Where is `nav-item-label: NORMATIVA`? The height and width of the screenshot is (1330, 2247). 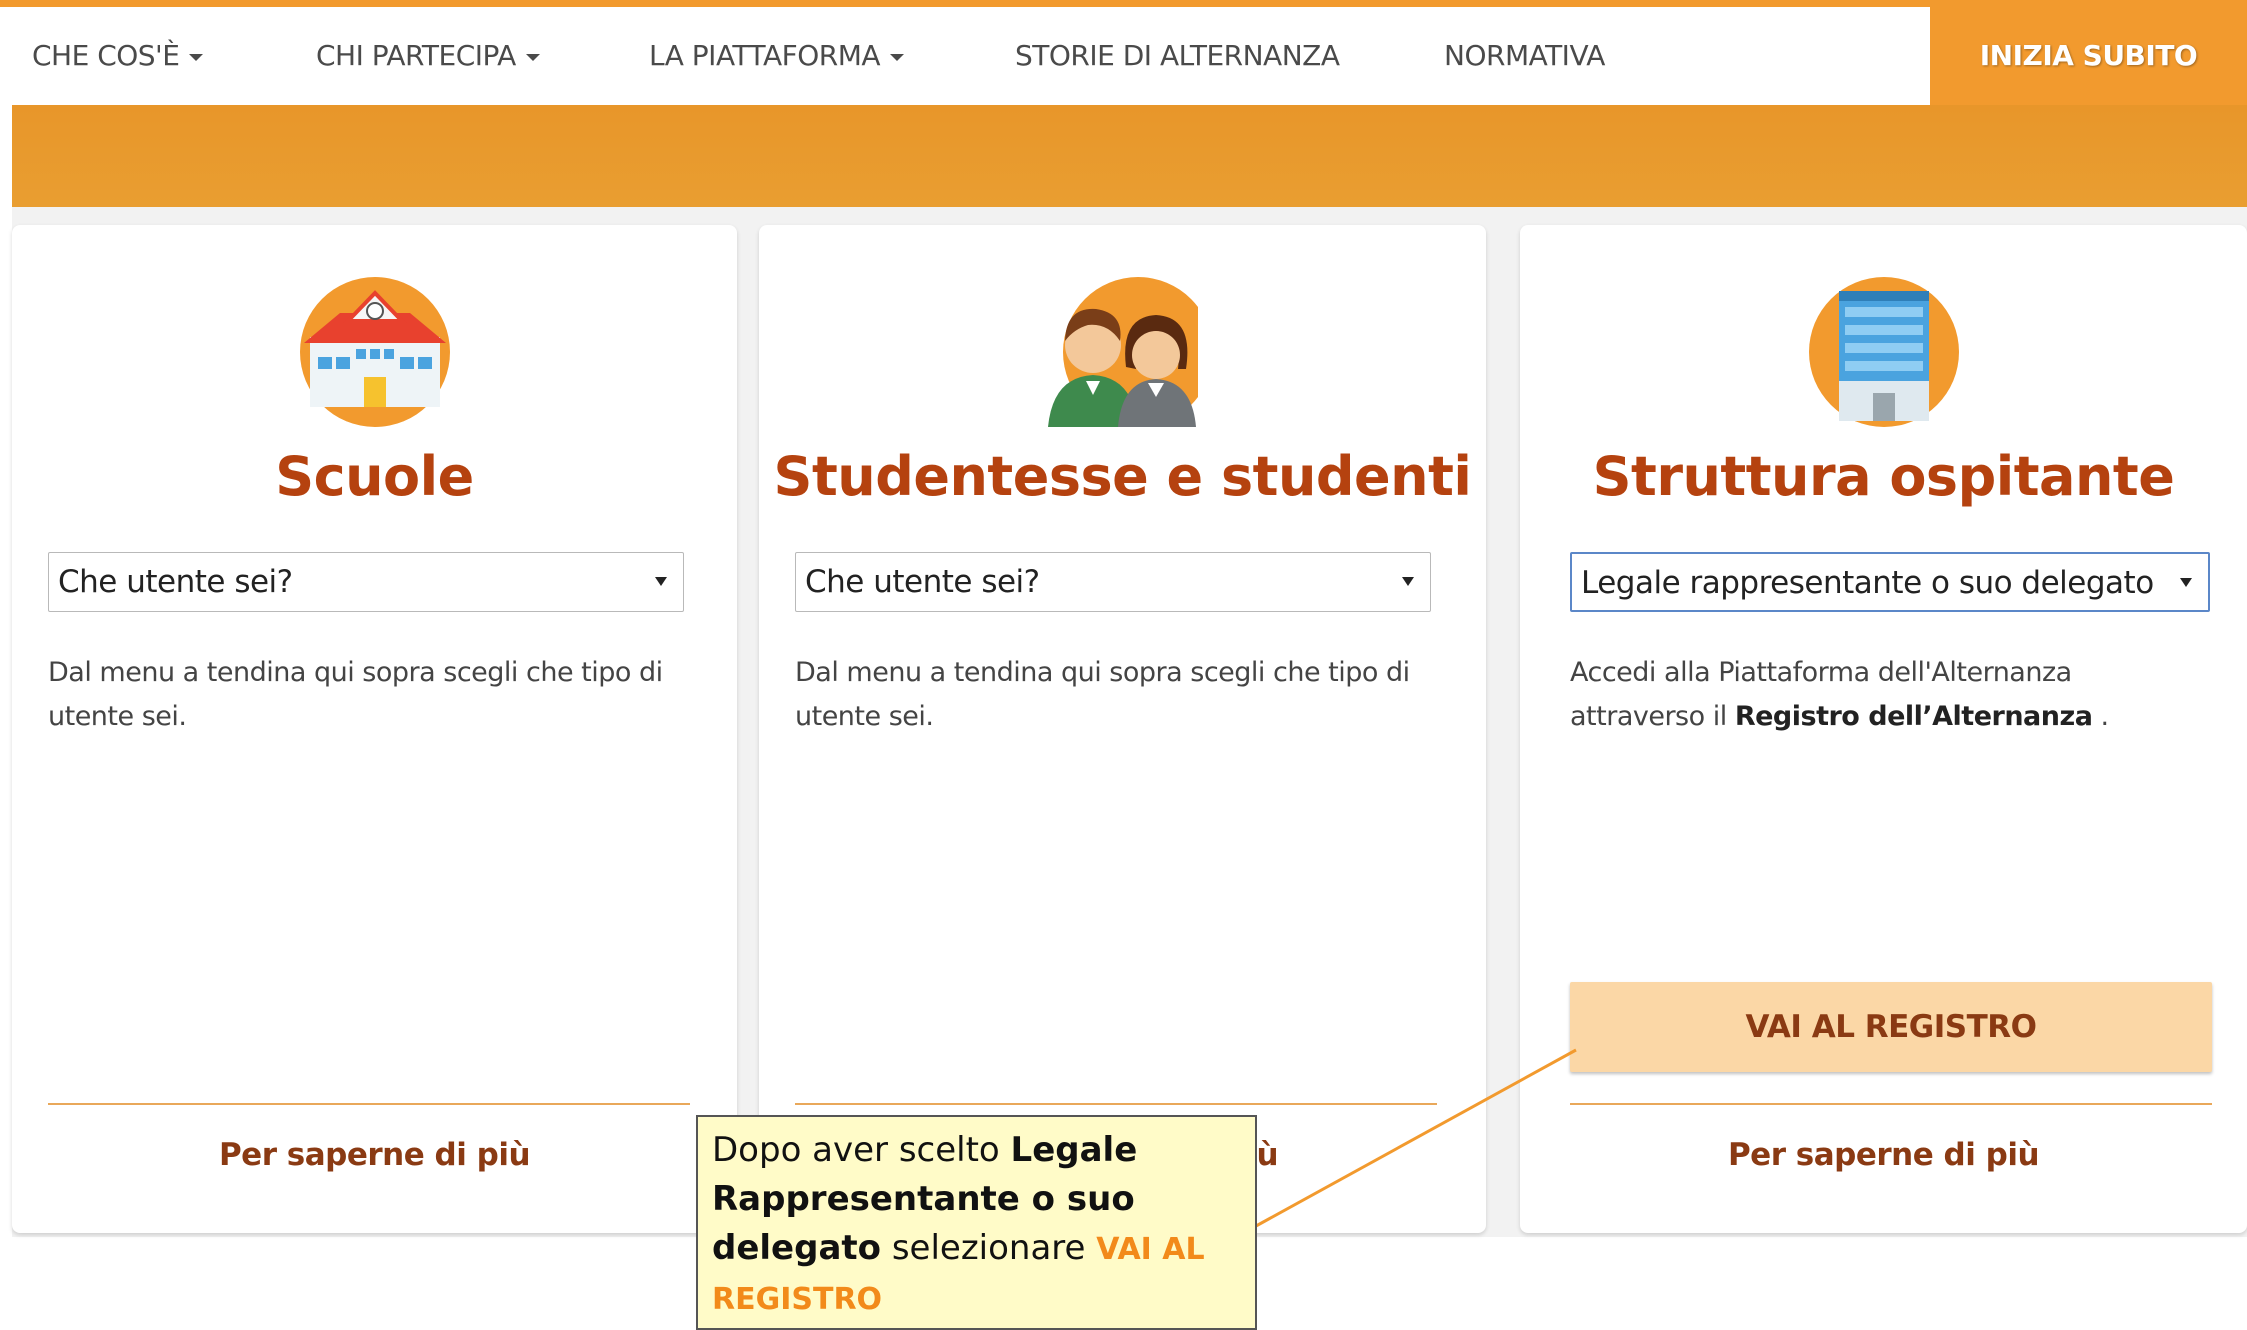 nav-item-label: NORMATIVA is located at coordinates (1524, 55).